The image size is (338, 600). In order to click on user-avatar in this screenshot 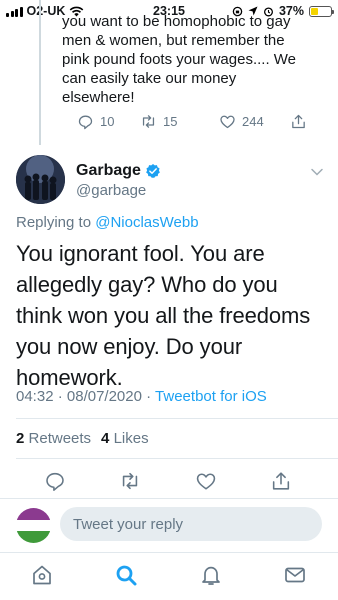, I will do `click(33, 525)`.